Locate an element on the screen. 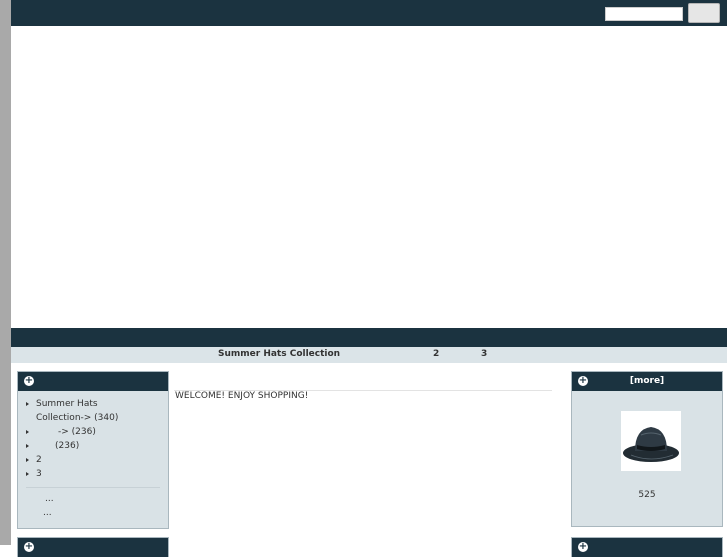  black-fedora-hat-icon is located at coordinates (651, 444).